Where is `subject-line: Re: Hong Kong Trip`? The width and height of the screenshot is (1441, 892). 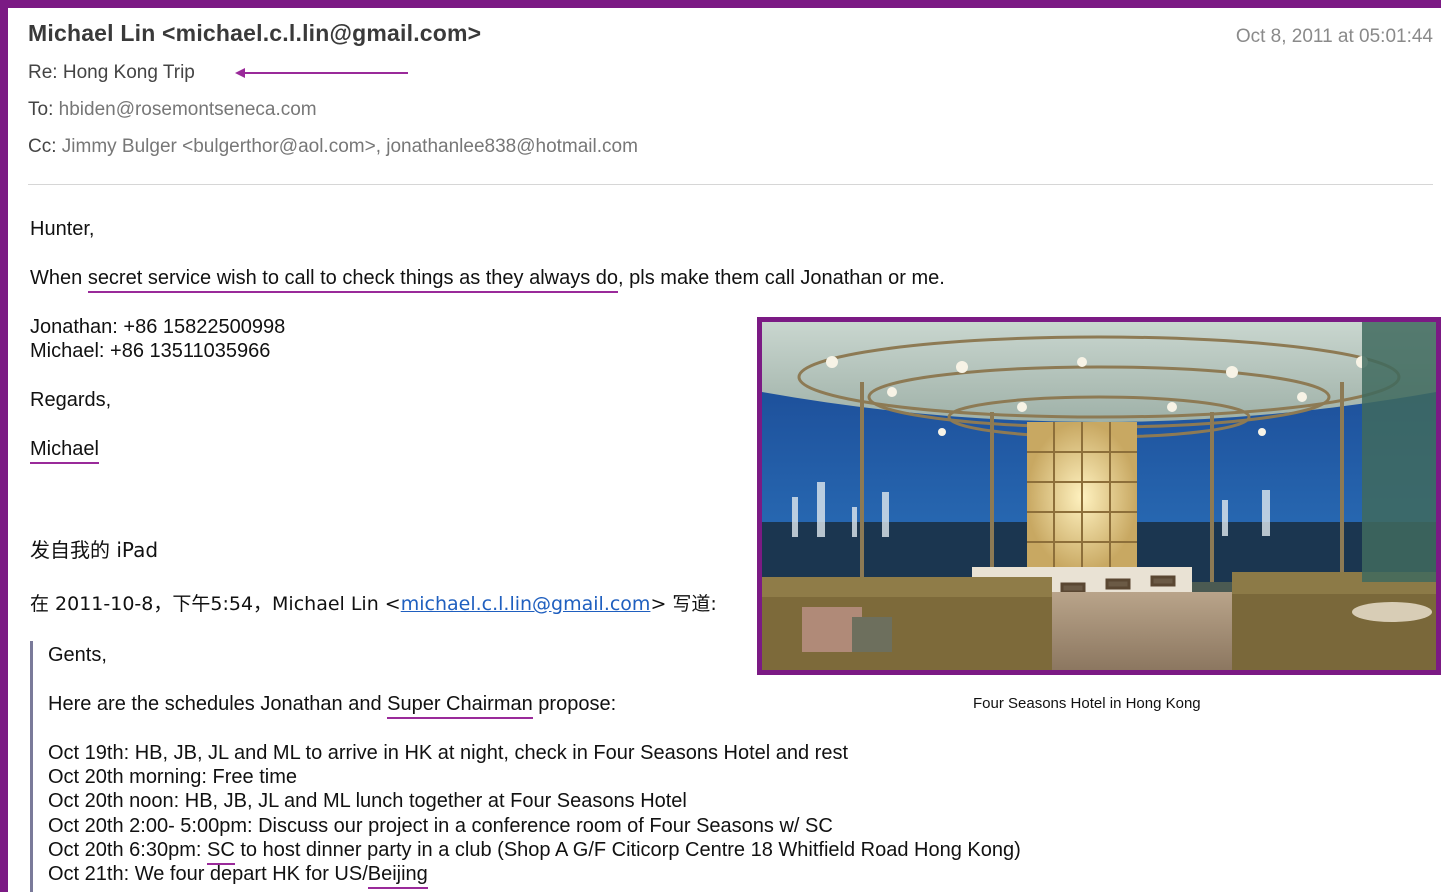 subject-line: Re: Hong Kong Trip is located at coordinates (111, 72).